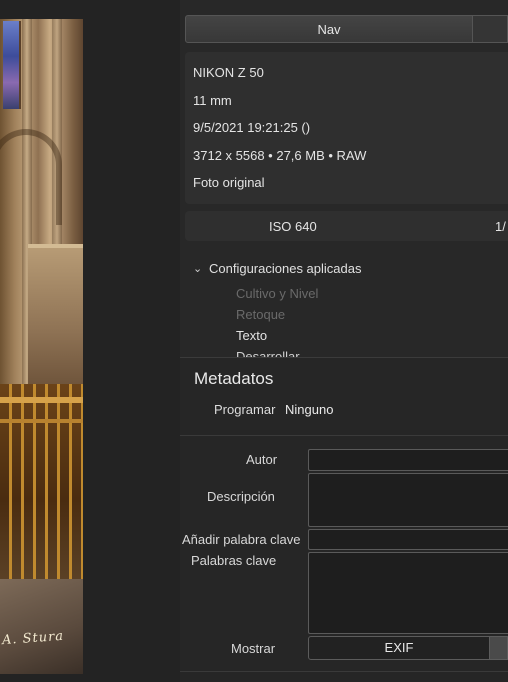 The width and height of the screenshot is (508, 682). What do you see at coordinates (268, 353) in the screenshot?
I see `applied-item-develop-label: Desarrollar` at bounding box center [268, 353].